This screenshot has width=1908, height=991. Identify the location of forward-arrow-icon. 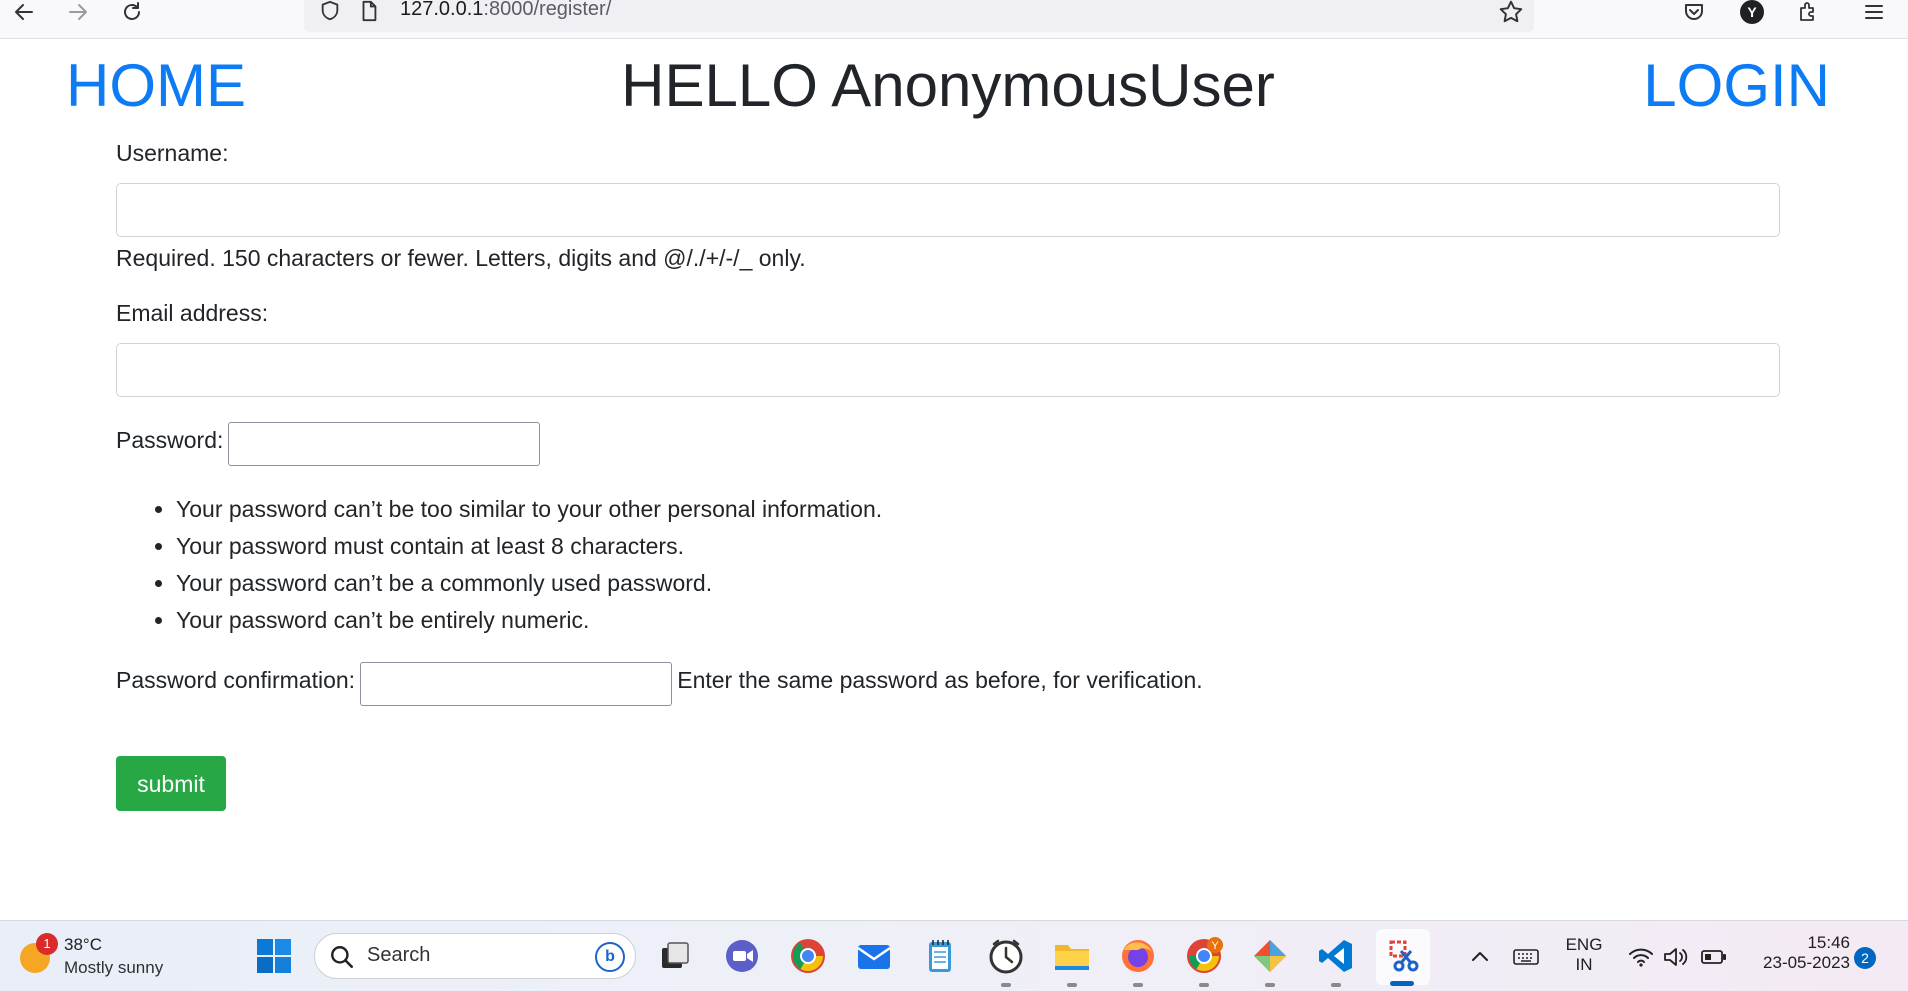
(78, 12).